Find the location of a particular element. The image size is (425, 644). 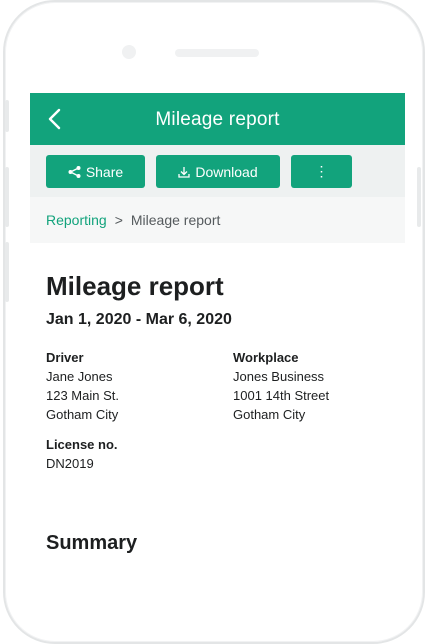

more-options-button: ⋮ is located at coordinates (321, 171).